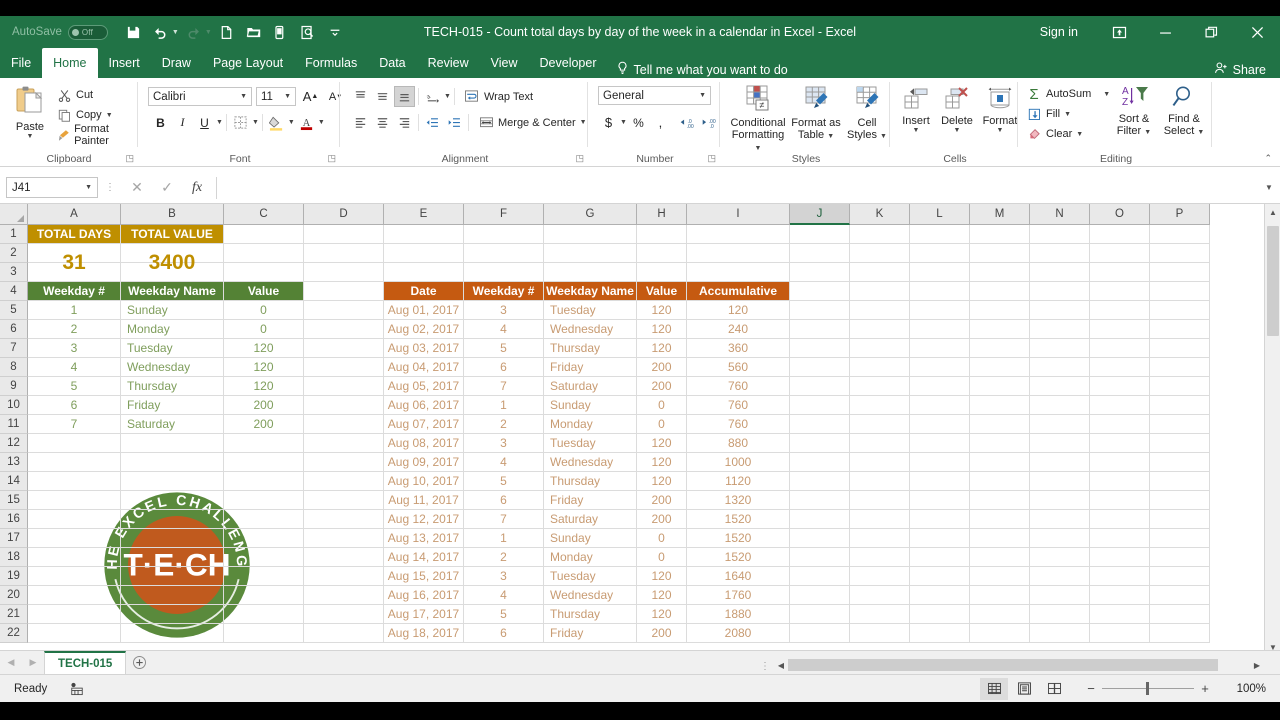  What do you see at coordinates (281, 32) in the screenshot?
I see `touch-mode-icon` at bounding box center [281, 32].